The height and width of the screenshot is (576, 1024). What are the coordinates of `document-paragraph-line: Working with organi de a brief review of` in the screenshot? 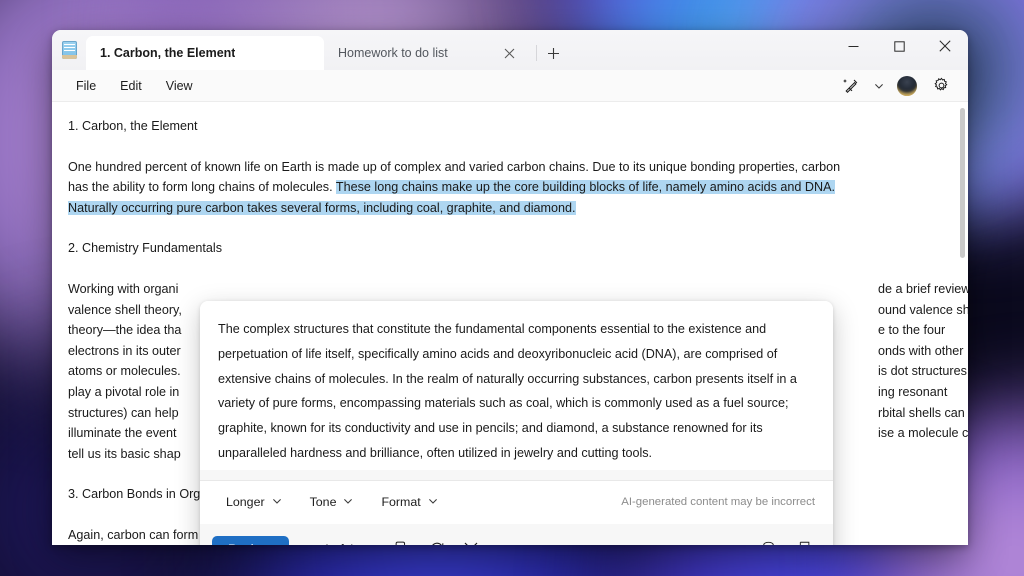 It's located at (518, 289).